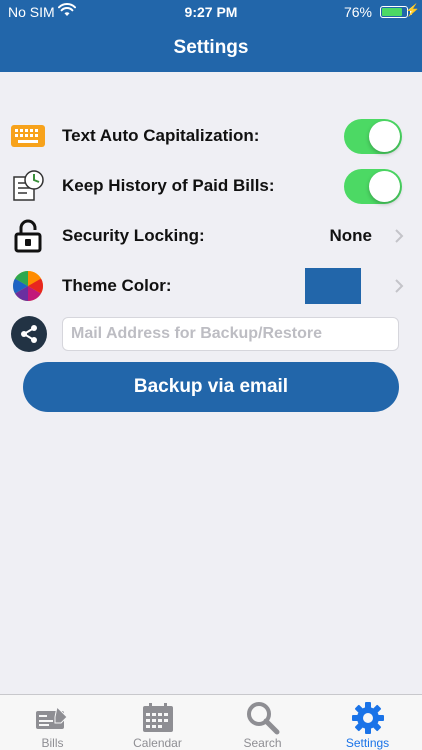 Image resolution: width=422 pixels, height=750 pixels. I want to click on backup-email-button: Backup via email, so click(211, 387).